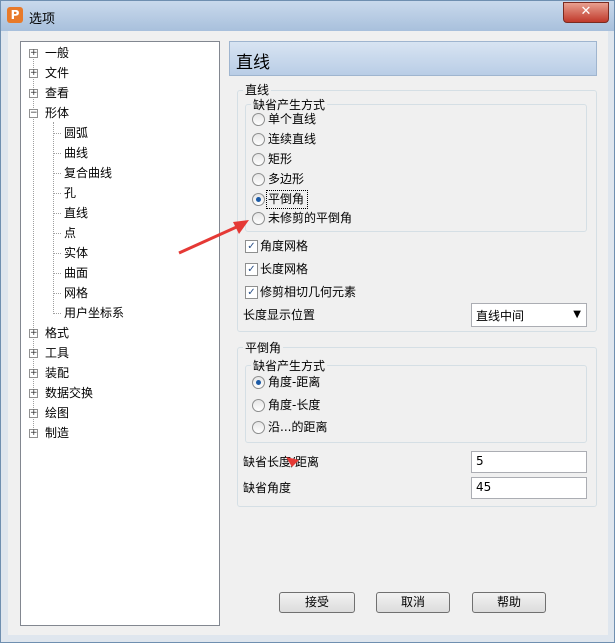  I want to click on annotation-overlay, so click(238, 343).